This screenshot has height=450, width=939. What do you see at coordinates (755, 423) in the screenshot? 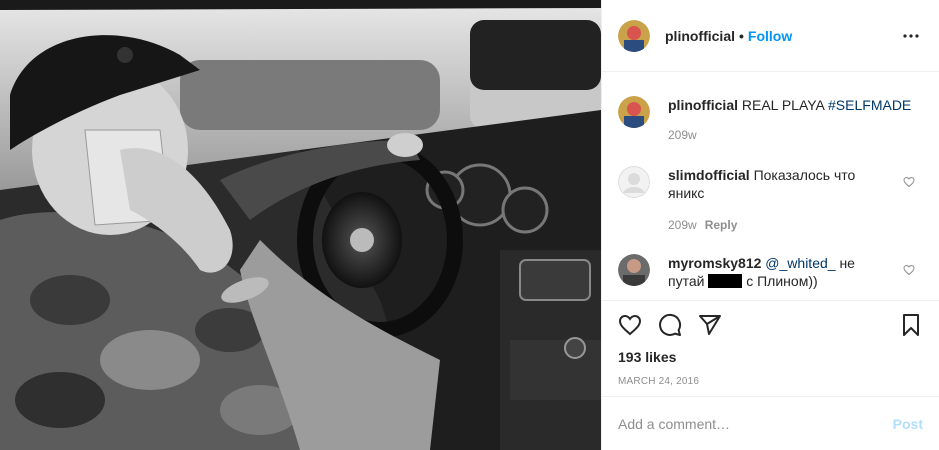
I see `add-comment-input` at bounding box center [755, 423].